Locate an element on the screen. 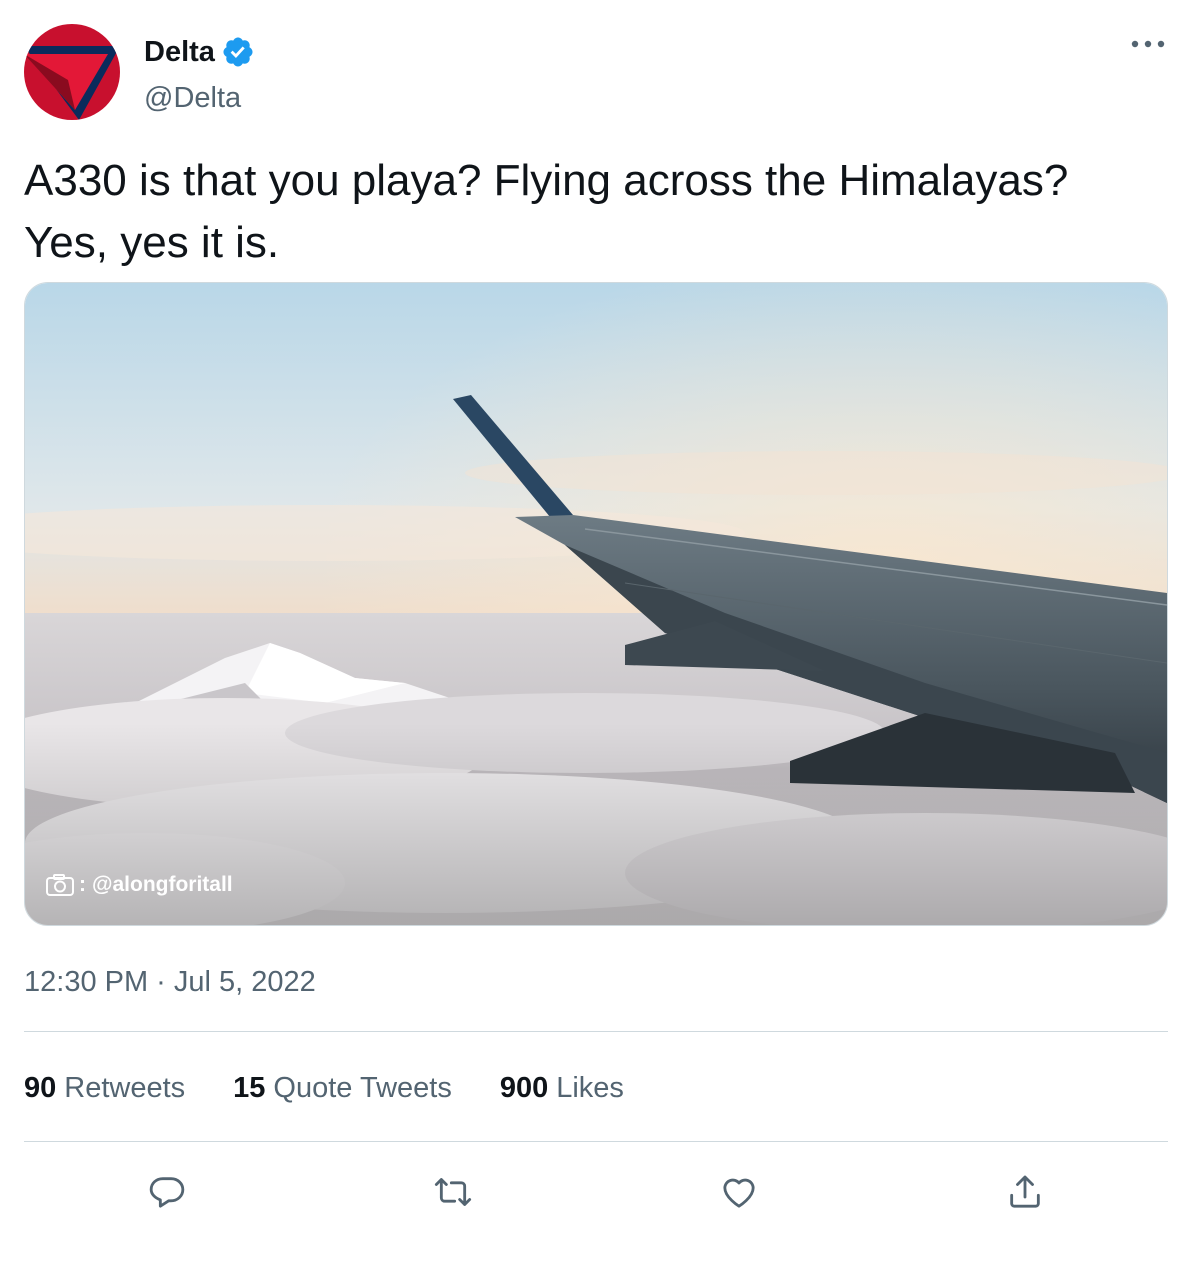 This screenshot has height=1264, width=1192. like-icon is located at coordinates (739, 1193).